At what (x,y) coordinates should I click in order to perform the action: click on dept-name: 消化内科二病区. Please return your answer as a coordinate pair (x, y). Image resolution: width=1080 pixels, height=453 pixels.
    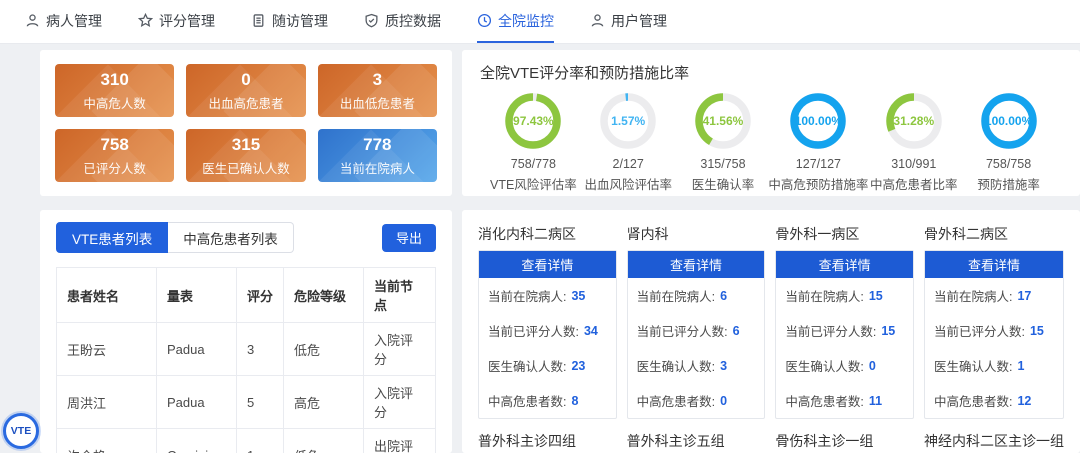
    Looking at the image, I should click on (527, 234).